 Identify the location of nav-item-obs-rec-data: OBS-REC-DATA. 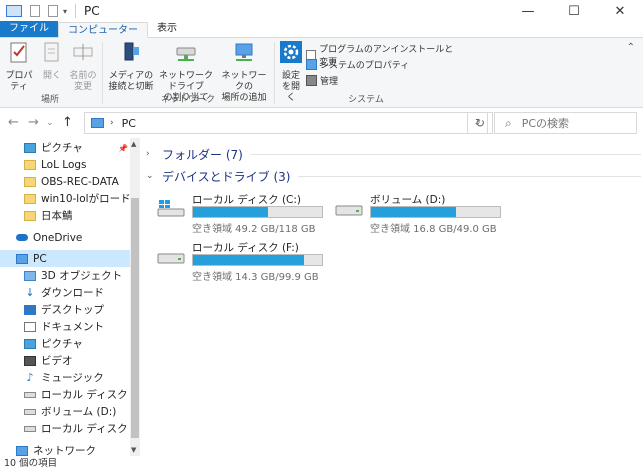
(65, 181).